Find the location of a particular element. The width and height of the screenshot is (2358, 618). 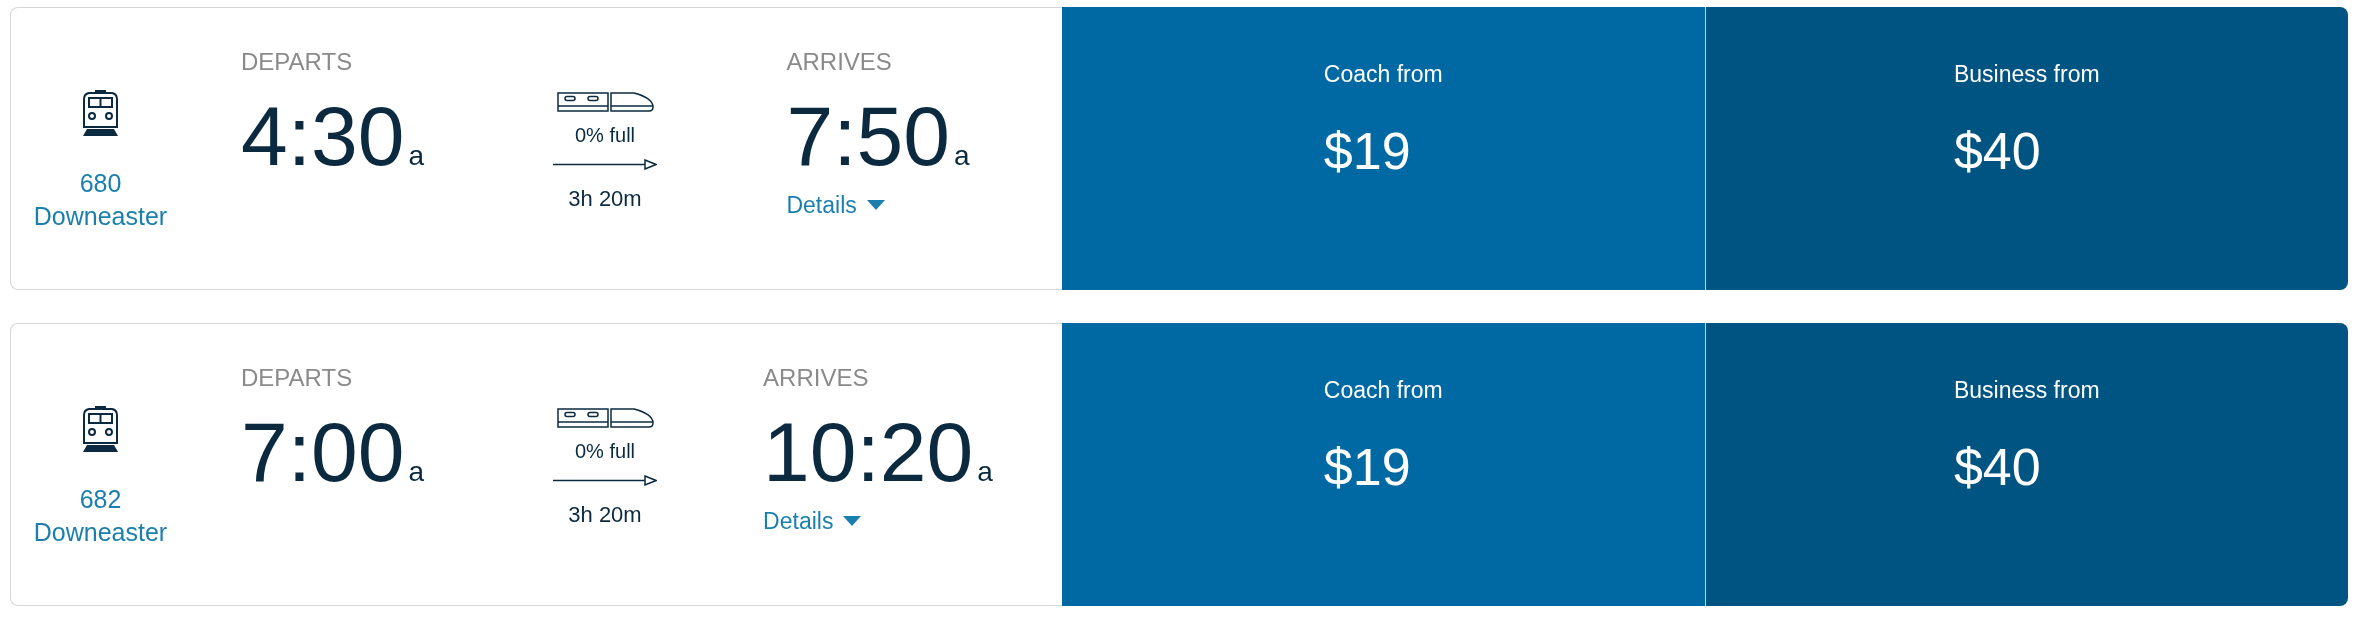

departs-time: 7:00 is located at coordinates (323, 452).